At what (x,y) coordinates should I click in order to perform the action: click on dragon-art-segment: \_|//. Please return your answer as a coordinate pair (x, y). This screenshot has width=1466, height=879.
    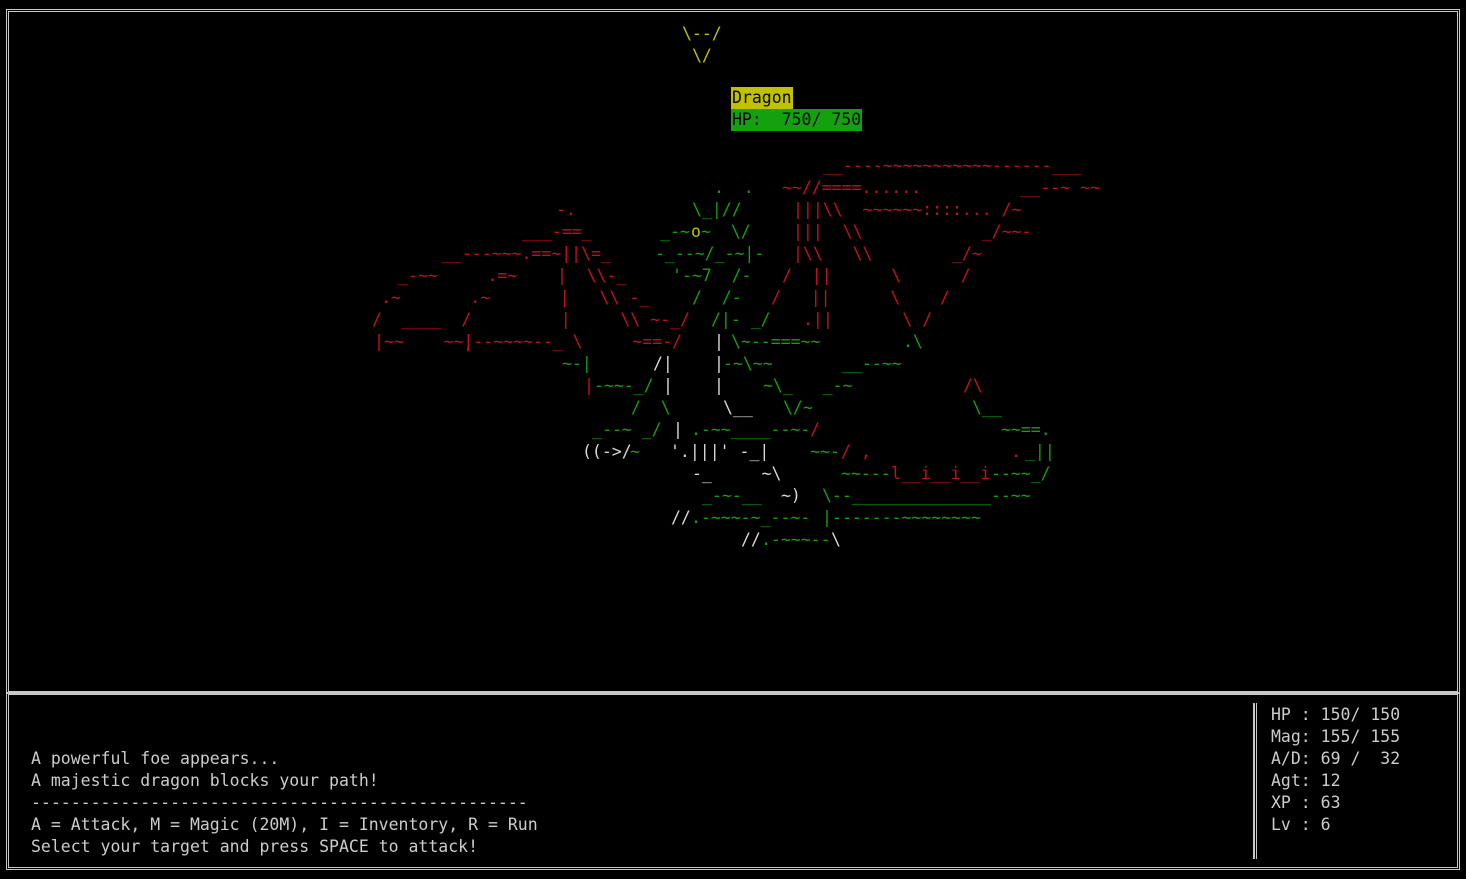
    Looking at the image, I should click on (717, 209).